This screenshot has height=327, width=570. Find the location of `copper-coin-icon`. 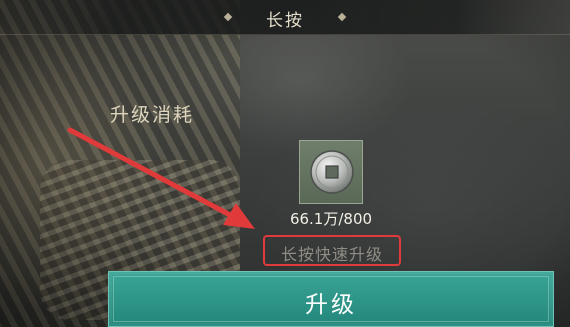

copper-coin-icon is located at coordinates (332, 172).